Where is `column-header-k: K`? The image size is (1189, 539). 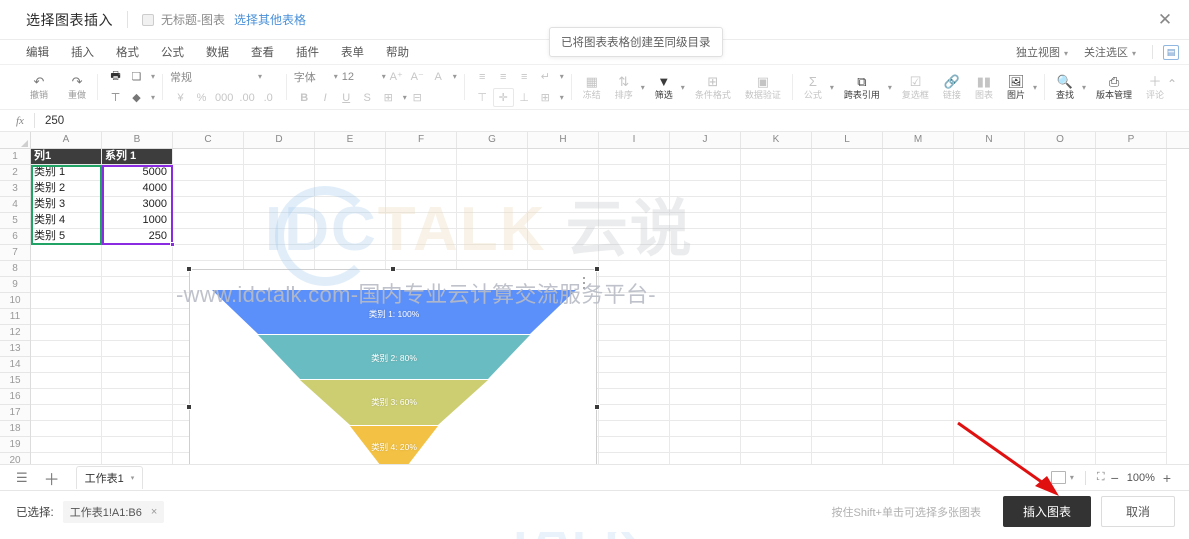
column-header-k: K is located at coordinates (776, 140).